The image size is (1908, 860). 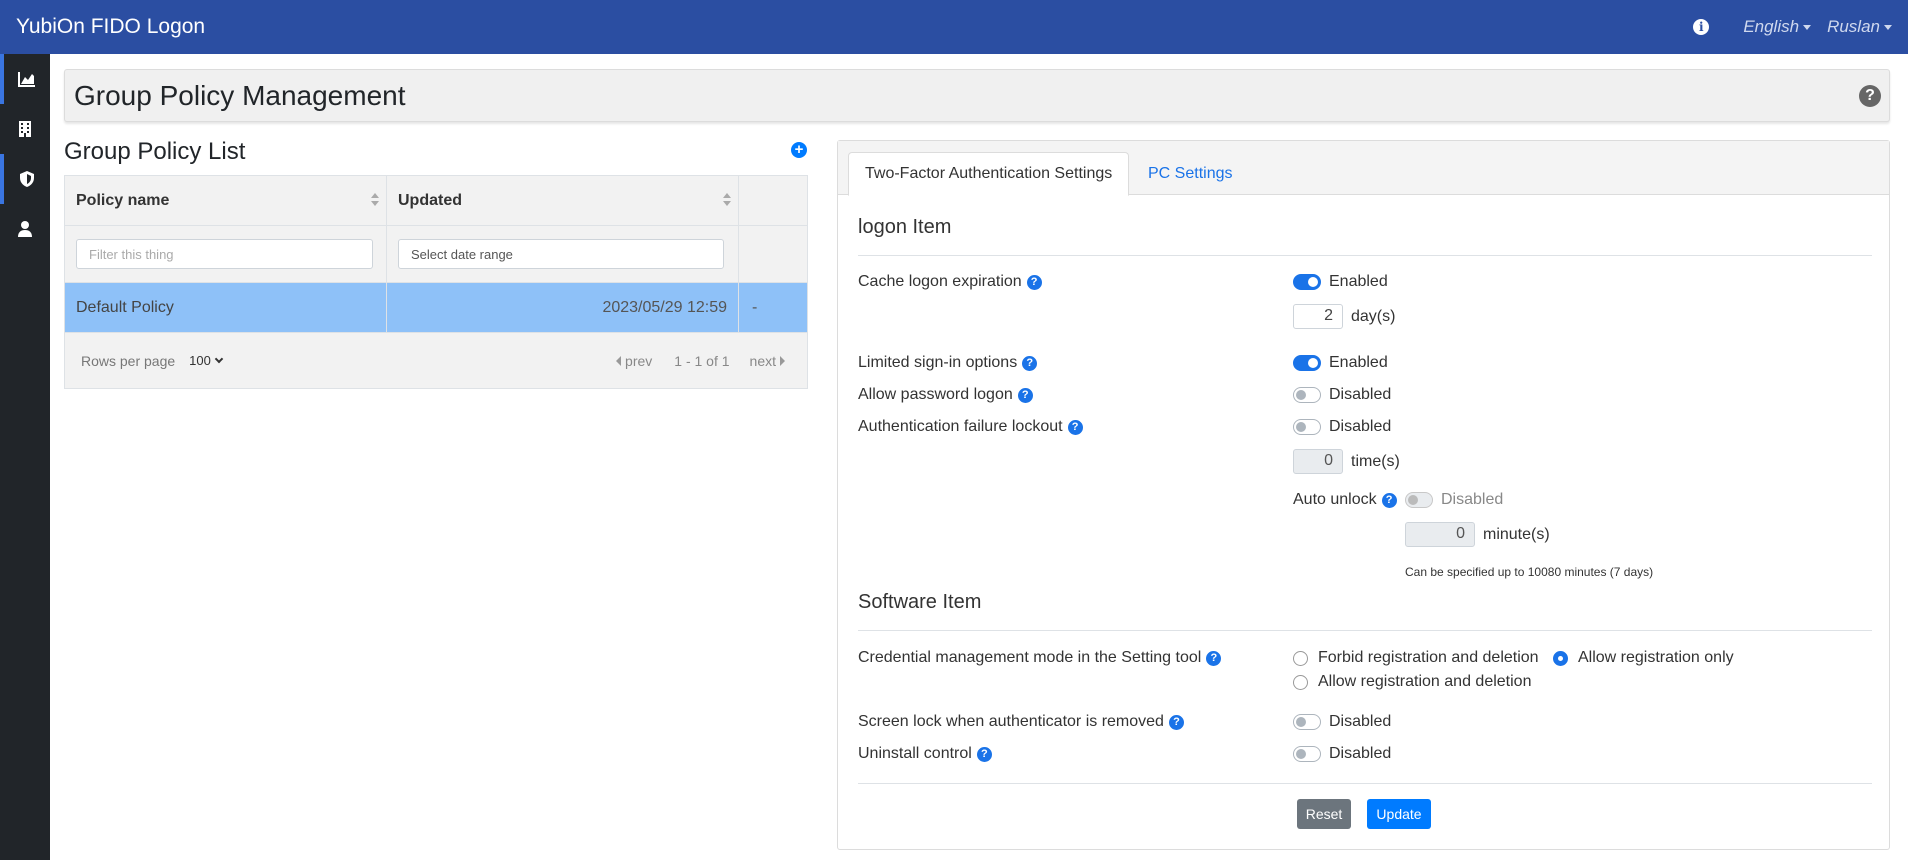 I want to click on auth-lockout-label: Authentication failure lockout?, so click(x=970, y=427).